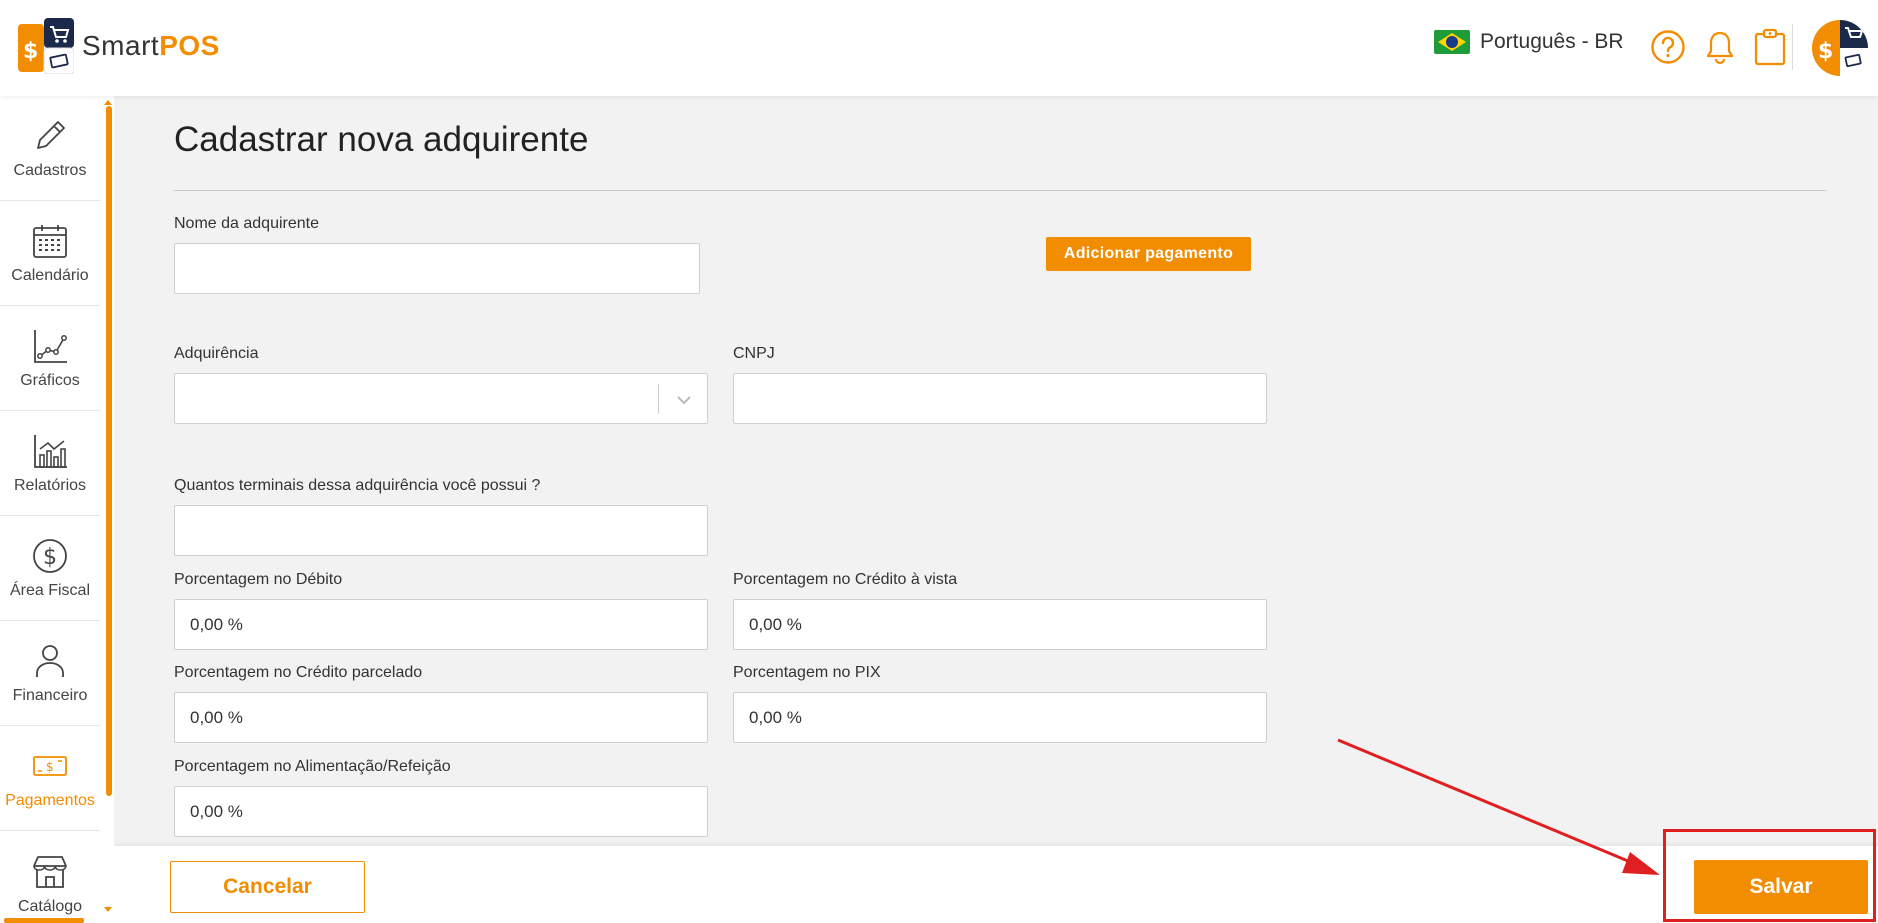  What do you see at coordinates (50, 275) in the screenshot?
I see `sidebar-label-calendario: Calendário` at bounding box center [50, 275].